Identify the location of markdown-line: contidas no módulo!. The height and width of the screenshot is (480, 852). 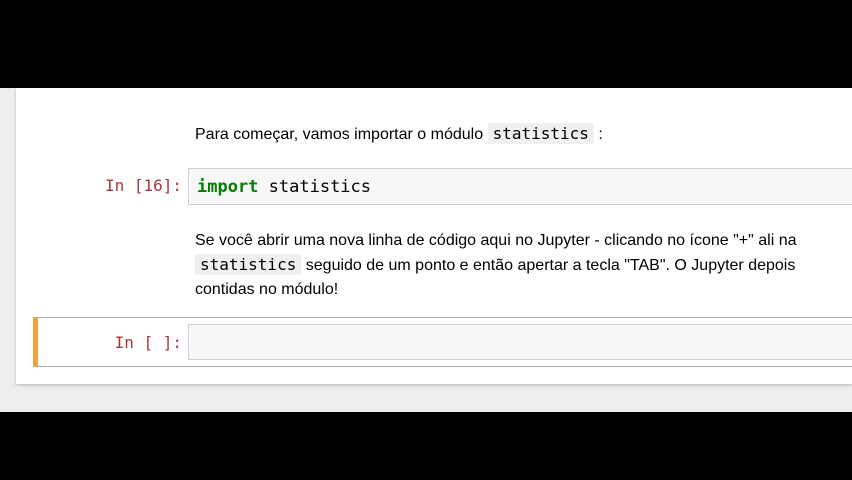
(267, 289).